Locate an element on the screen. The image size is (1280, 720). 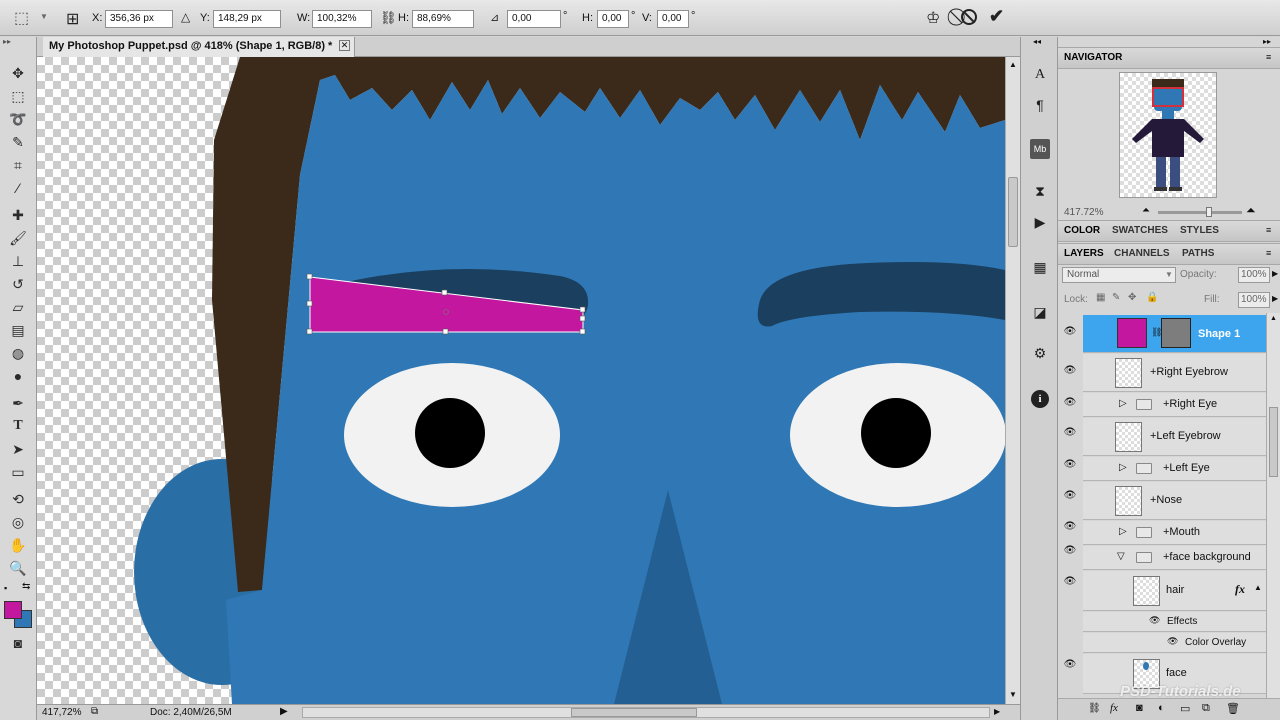
link-icon: ⛓ is located at coordinates (388, 18).